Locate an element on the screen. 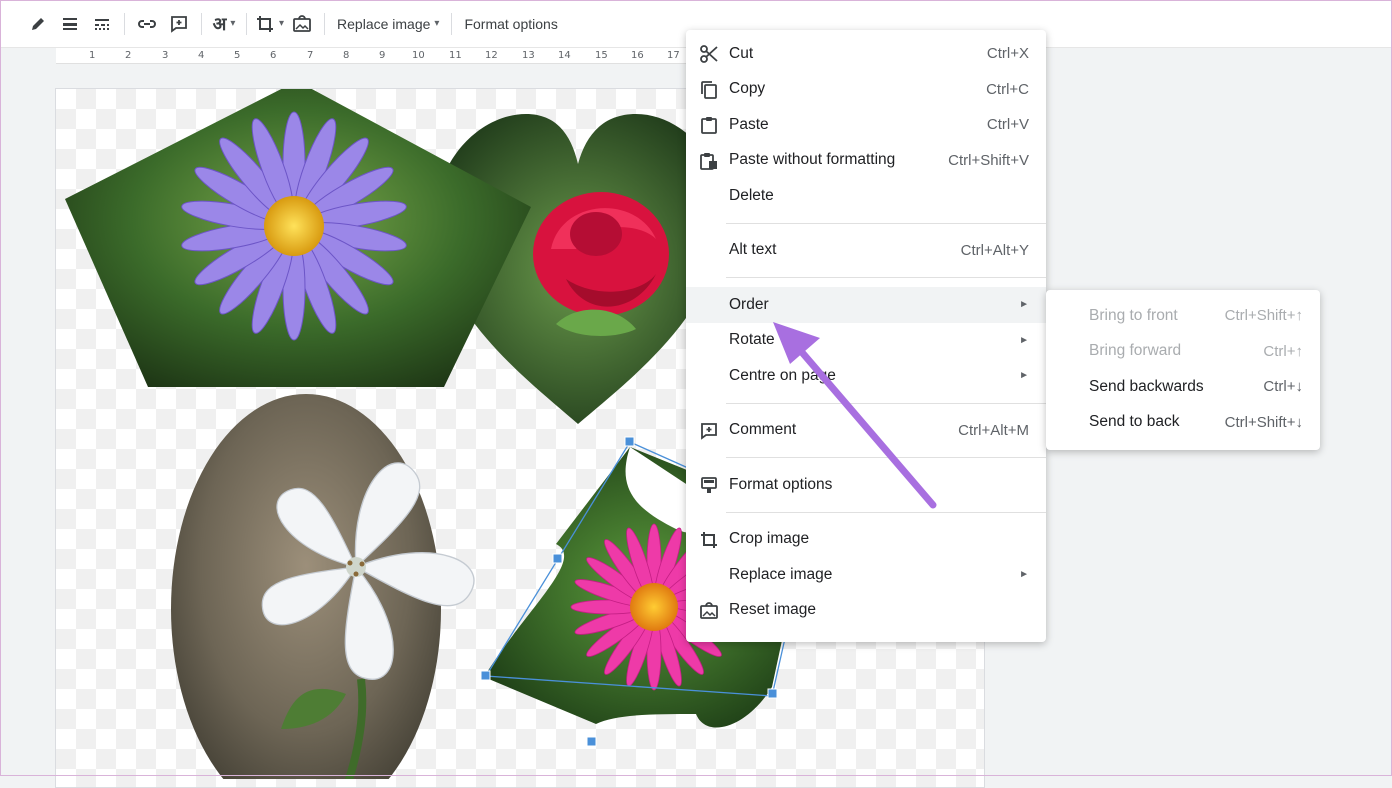  menu-item-format-options: Format options is located at coordinates (866, 485).